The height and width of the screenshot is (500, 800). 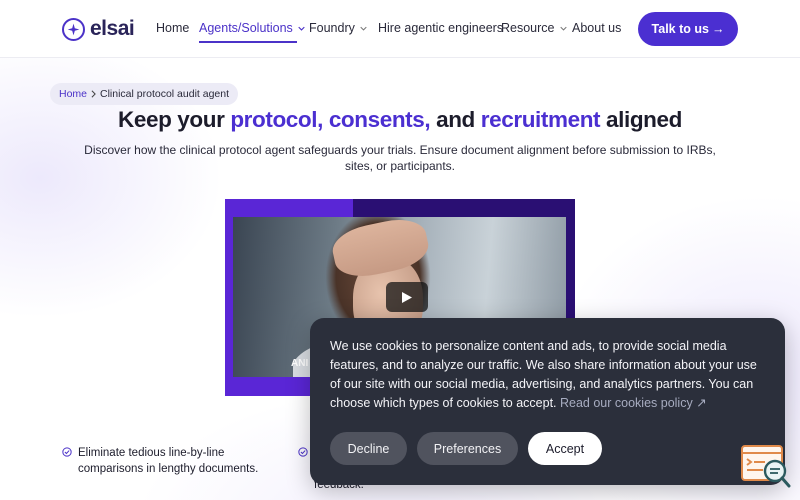 I want to click on nav-foundry: Foundry, so click(x=338, y=28).